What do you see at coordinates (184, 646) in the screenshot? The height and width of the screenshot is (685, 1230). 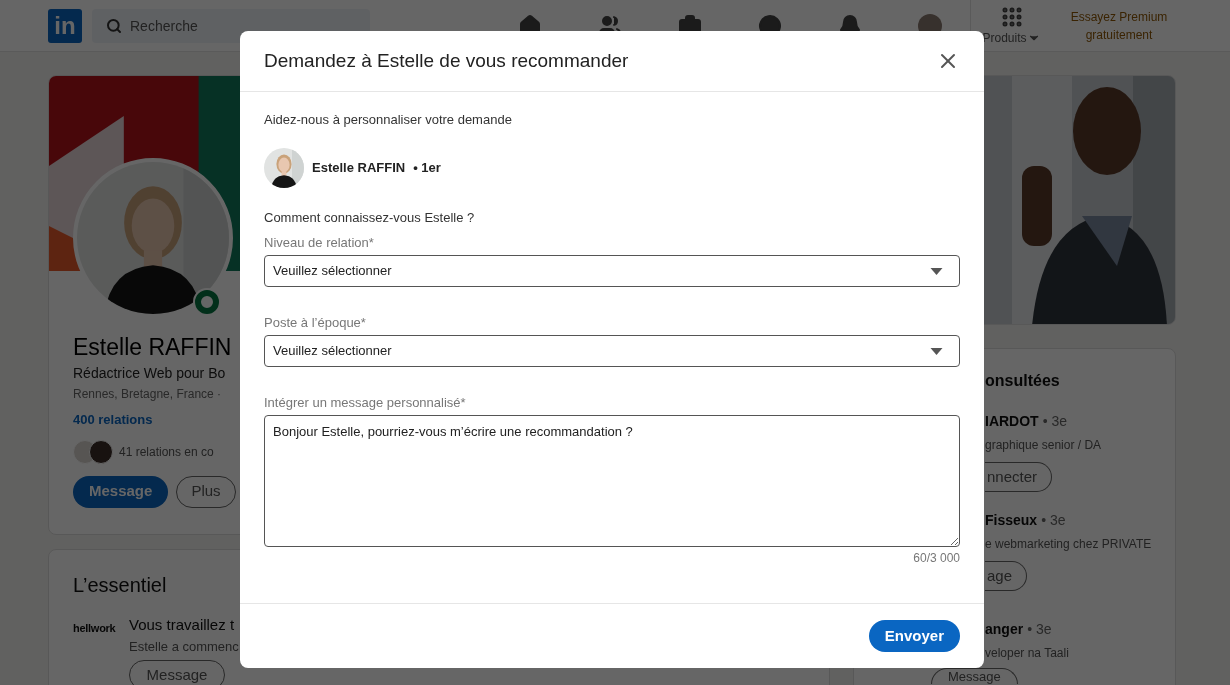 I see `essentials-text: Estelle a commenc` at bounding box center [184, 646].